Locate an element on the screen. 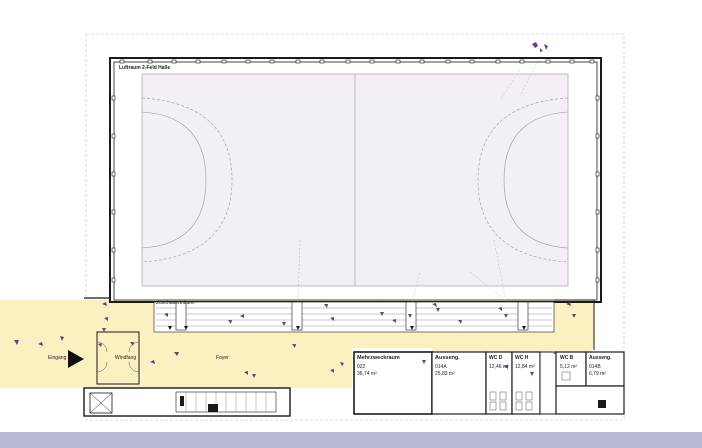 This screenshot has height=448, width=702. room-wc-b-area: 5,12 m² is located at coordinates (568, 367).